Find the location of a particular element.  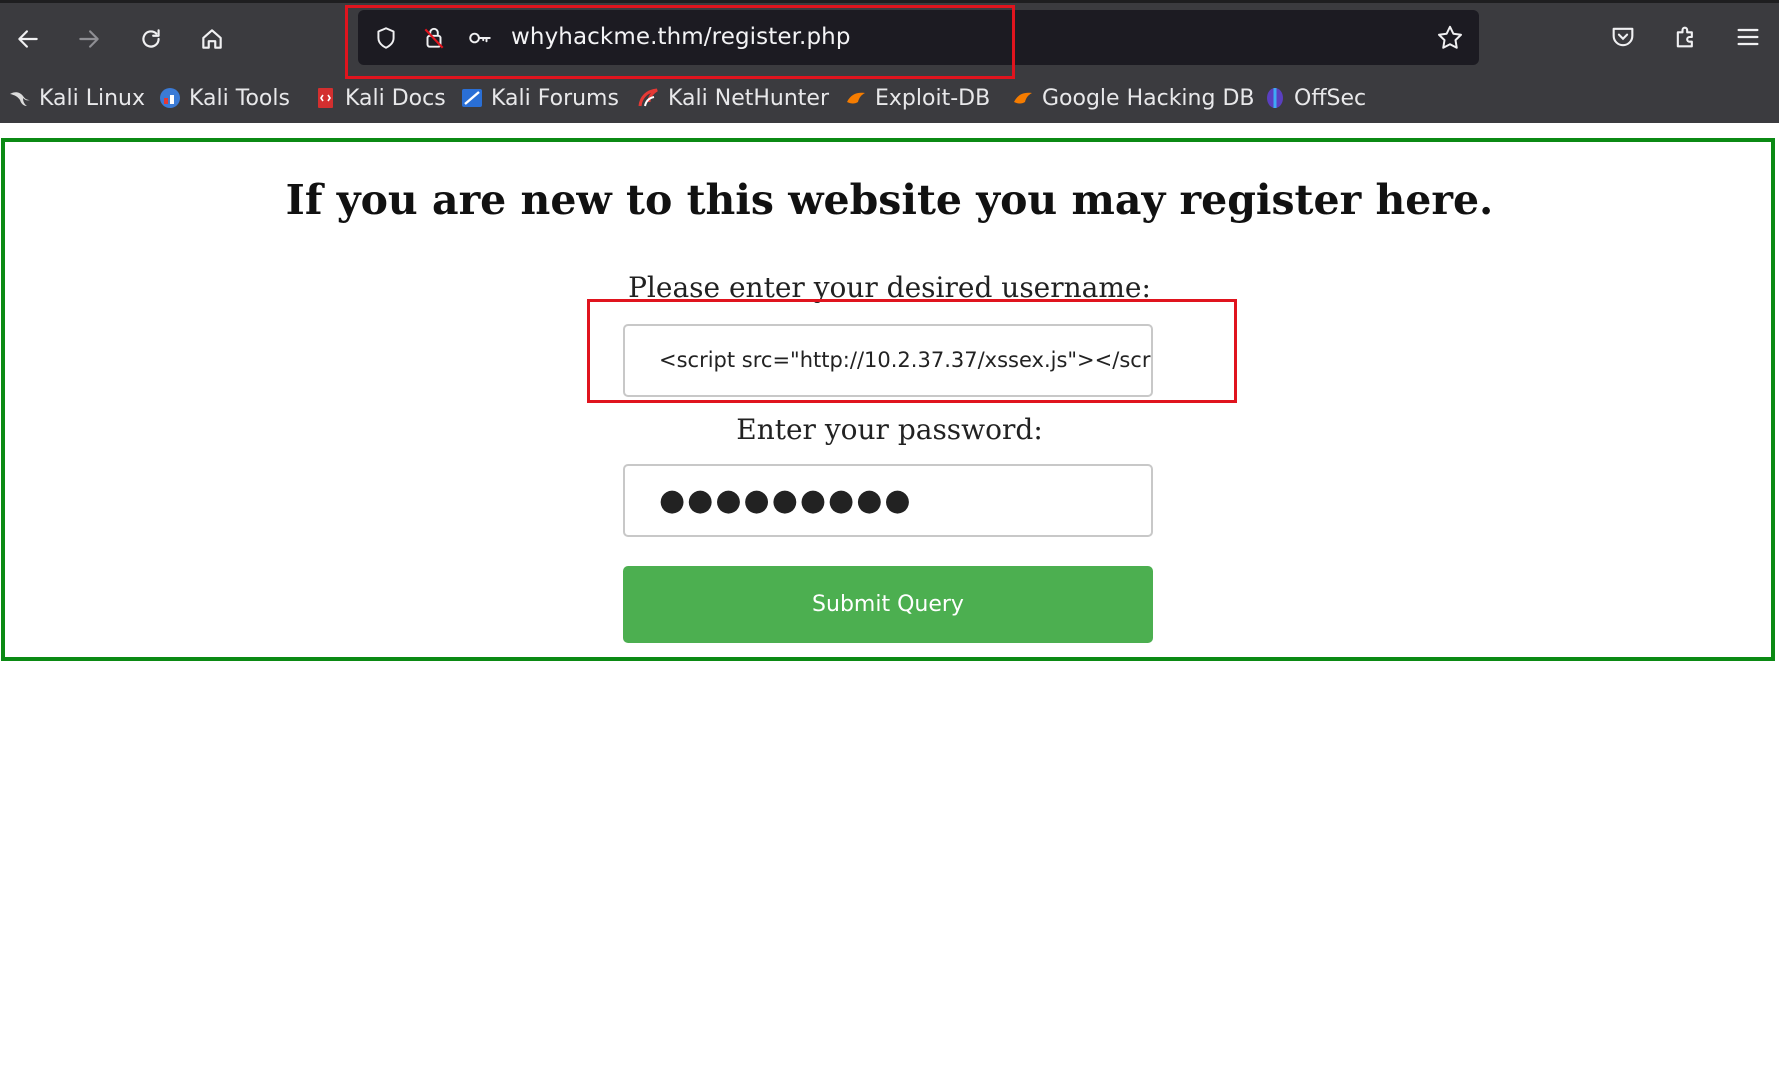

kali-dragon-icon is located at coordinates (20, 99).